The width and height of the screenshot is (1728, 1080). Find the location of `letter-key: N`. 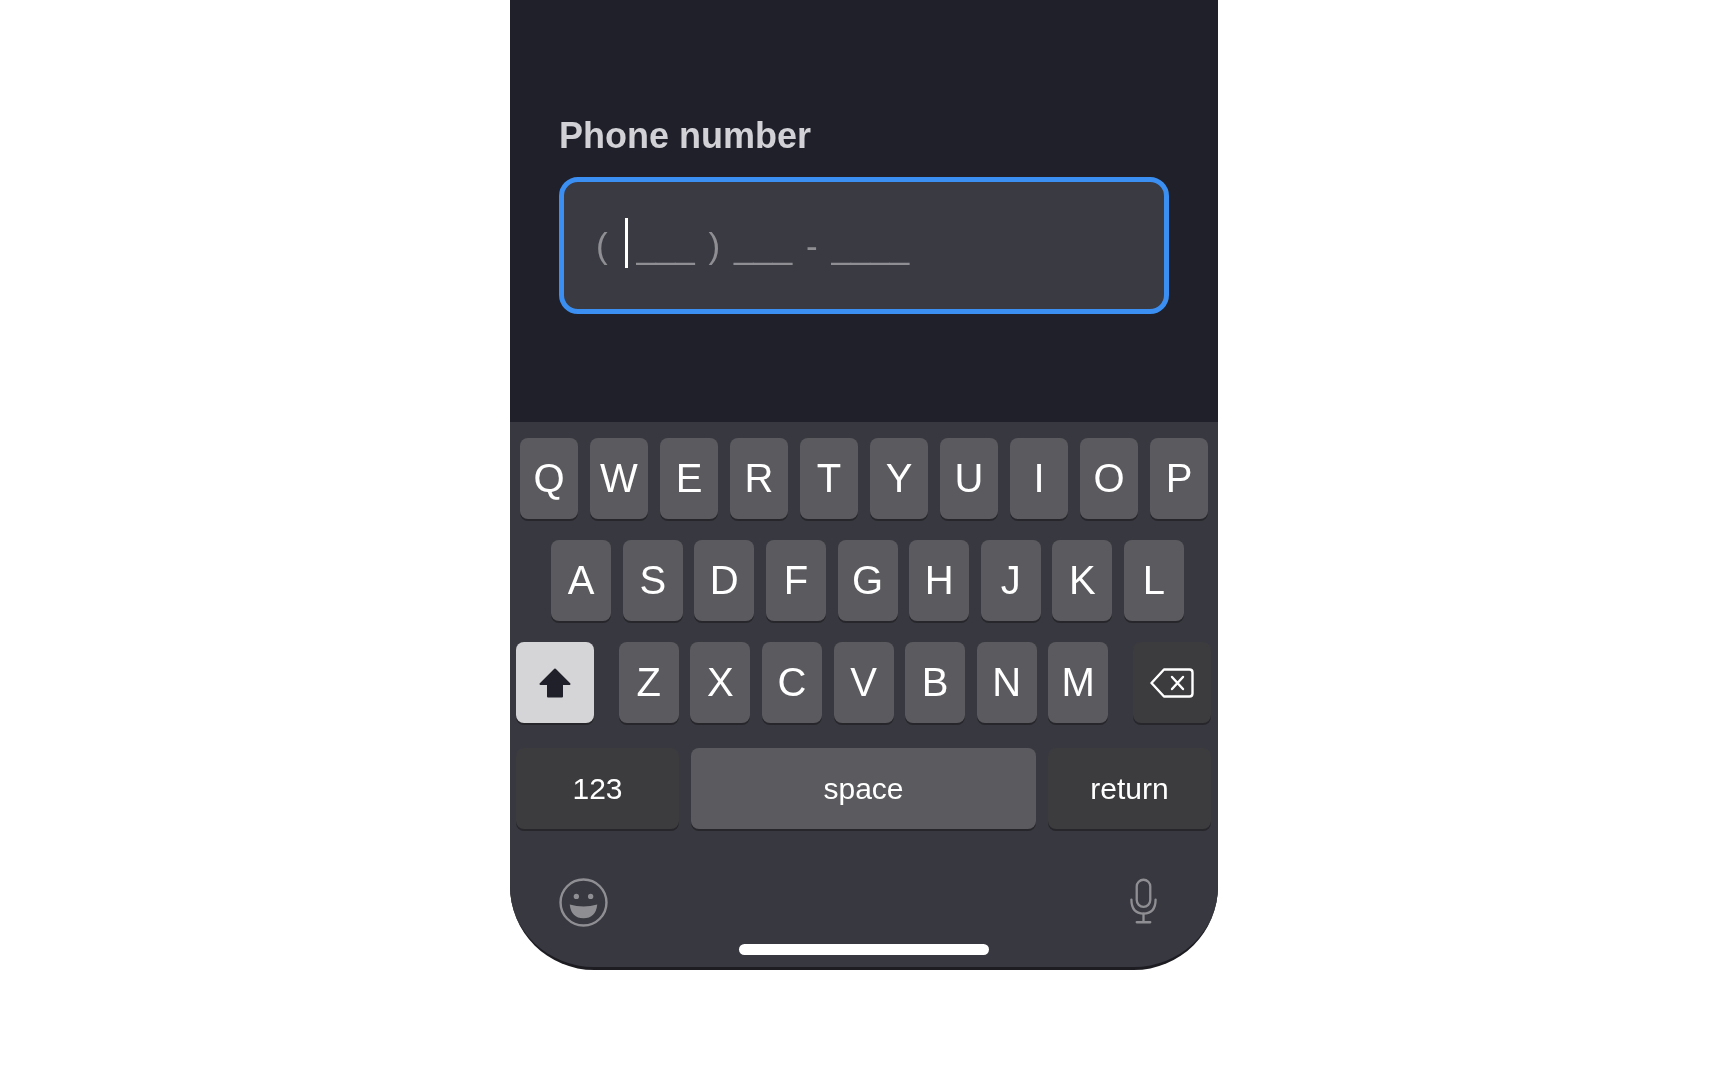

letter-key: N is located at coordinates (1006, 682).